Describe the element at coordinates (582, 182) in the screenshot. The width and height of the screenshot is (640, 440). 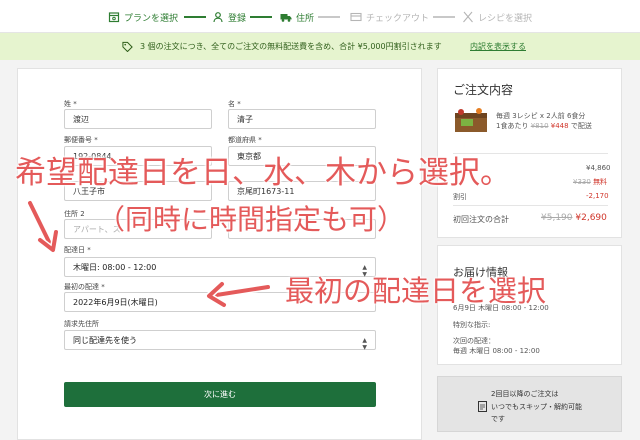
I see `shipping-old: ¥330` at that location.